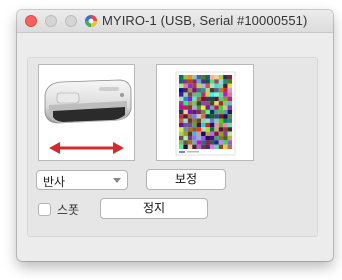  I want to click on stop-button: 정지, so click(154, 208).